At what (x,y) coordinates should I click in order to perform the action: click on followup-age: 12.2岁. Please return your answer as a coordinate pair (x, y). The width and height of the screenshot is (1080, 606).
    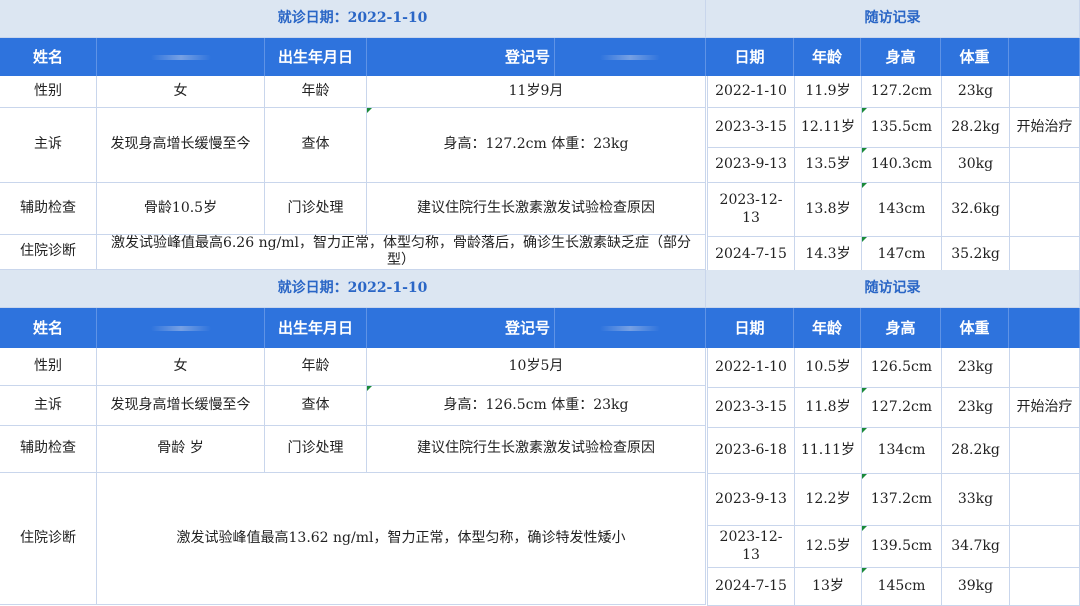
    Looking at the image, I should click on (828, 500).